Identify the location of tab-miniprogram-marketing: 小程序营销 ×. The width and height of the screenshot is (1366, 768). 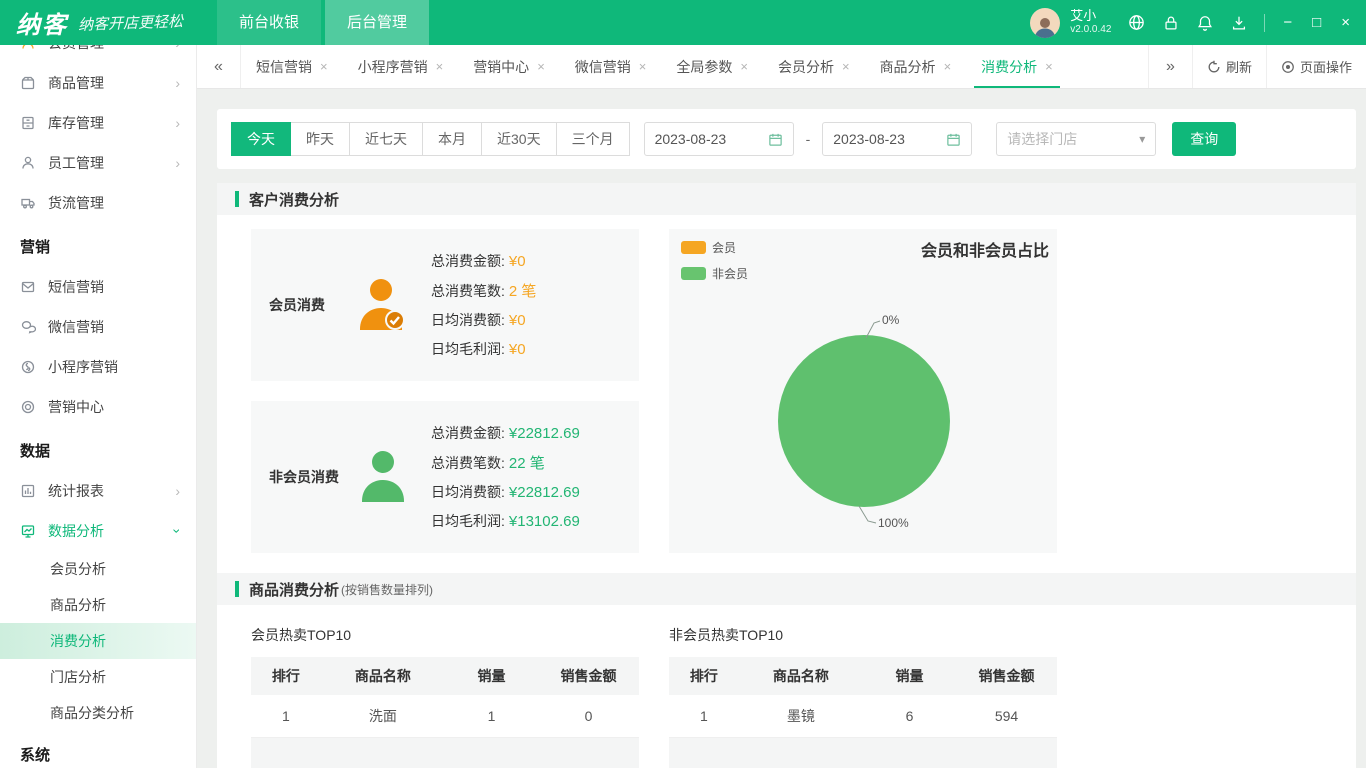
(401, 66).